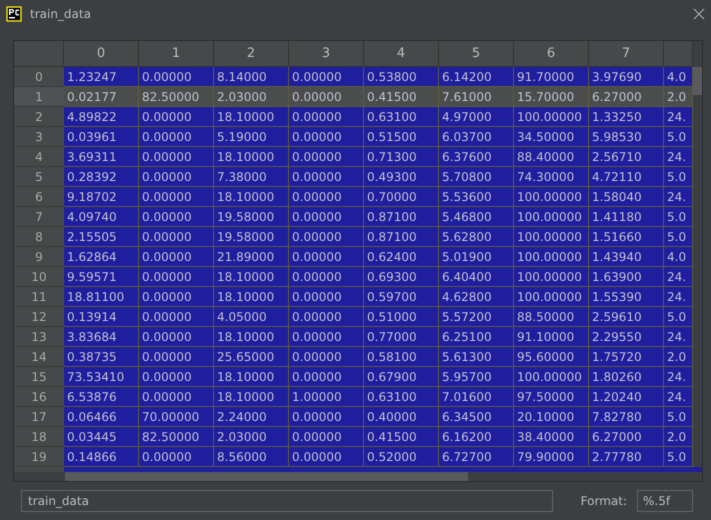 This screenshot has height=520, width=711. I want to click on table-cell: 1.20240, so click(626, 397).